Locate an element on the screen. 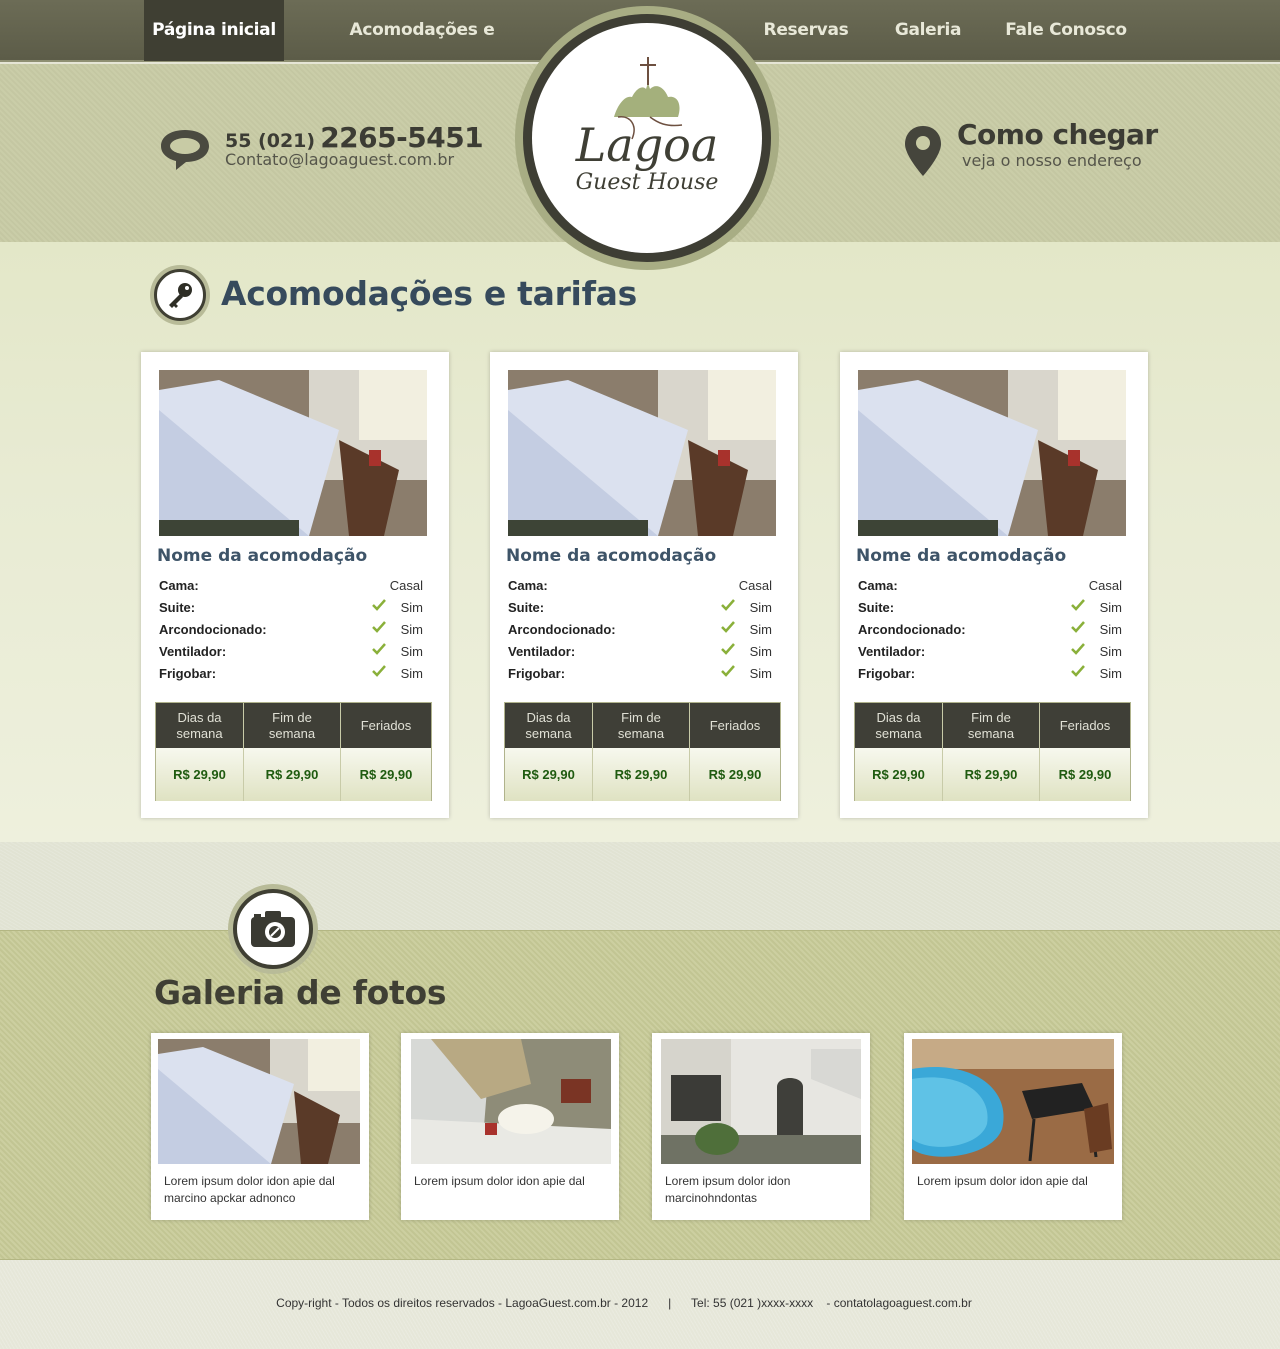 This screenshot has width=1280, height=1349. camera-icon is located at coordinates (273, 929).